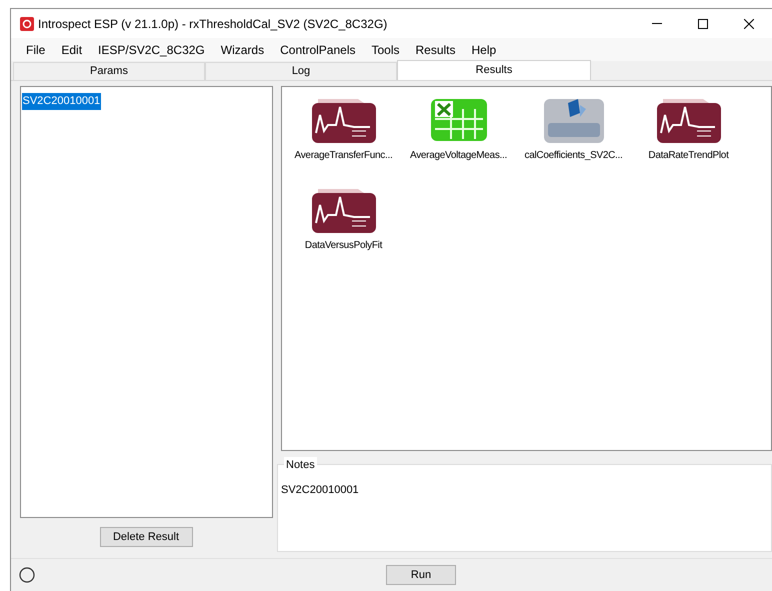 Image resolution: width=772 pixels, height=591 pixels. What do you see at coordinates (343, 246) in the screenshot?
I see `file-name: DataVersusPolyFit` at bounding box center [343, 246].